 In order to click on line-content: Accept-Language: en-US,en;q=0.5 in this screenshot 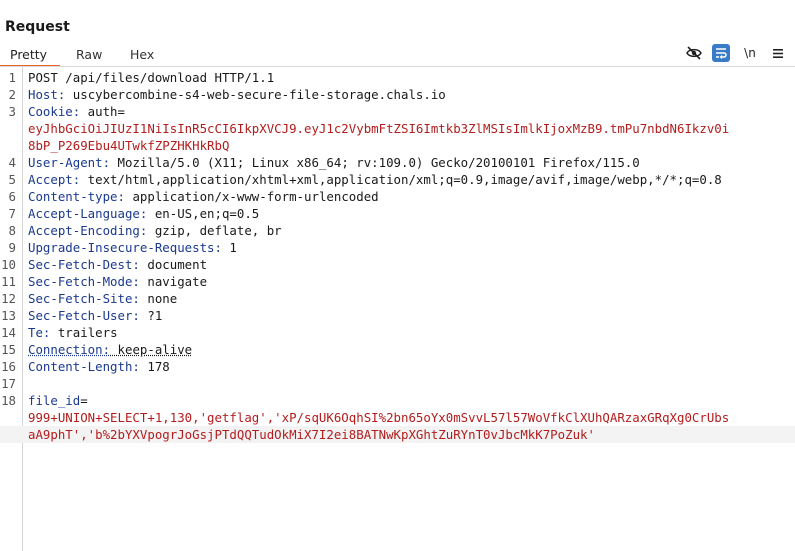, I will do `click(143, 213)`.